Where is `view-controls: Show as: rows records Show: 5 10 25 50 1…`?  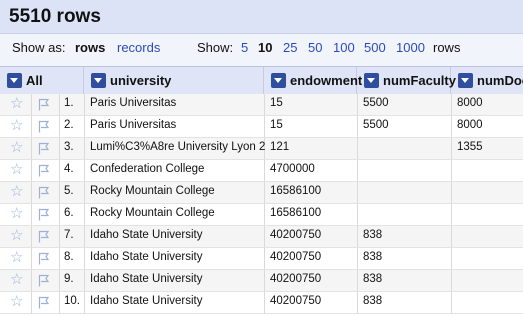
view-controls: Show as: rows records Show: 5 10 25 50 1… is located at coordinates (261, 49).